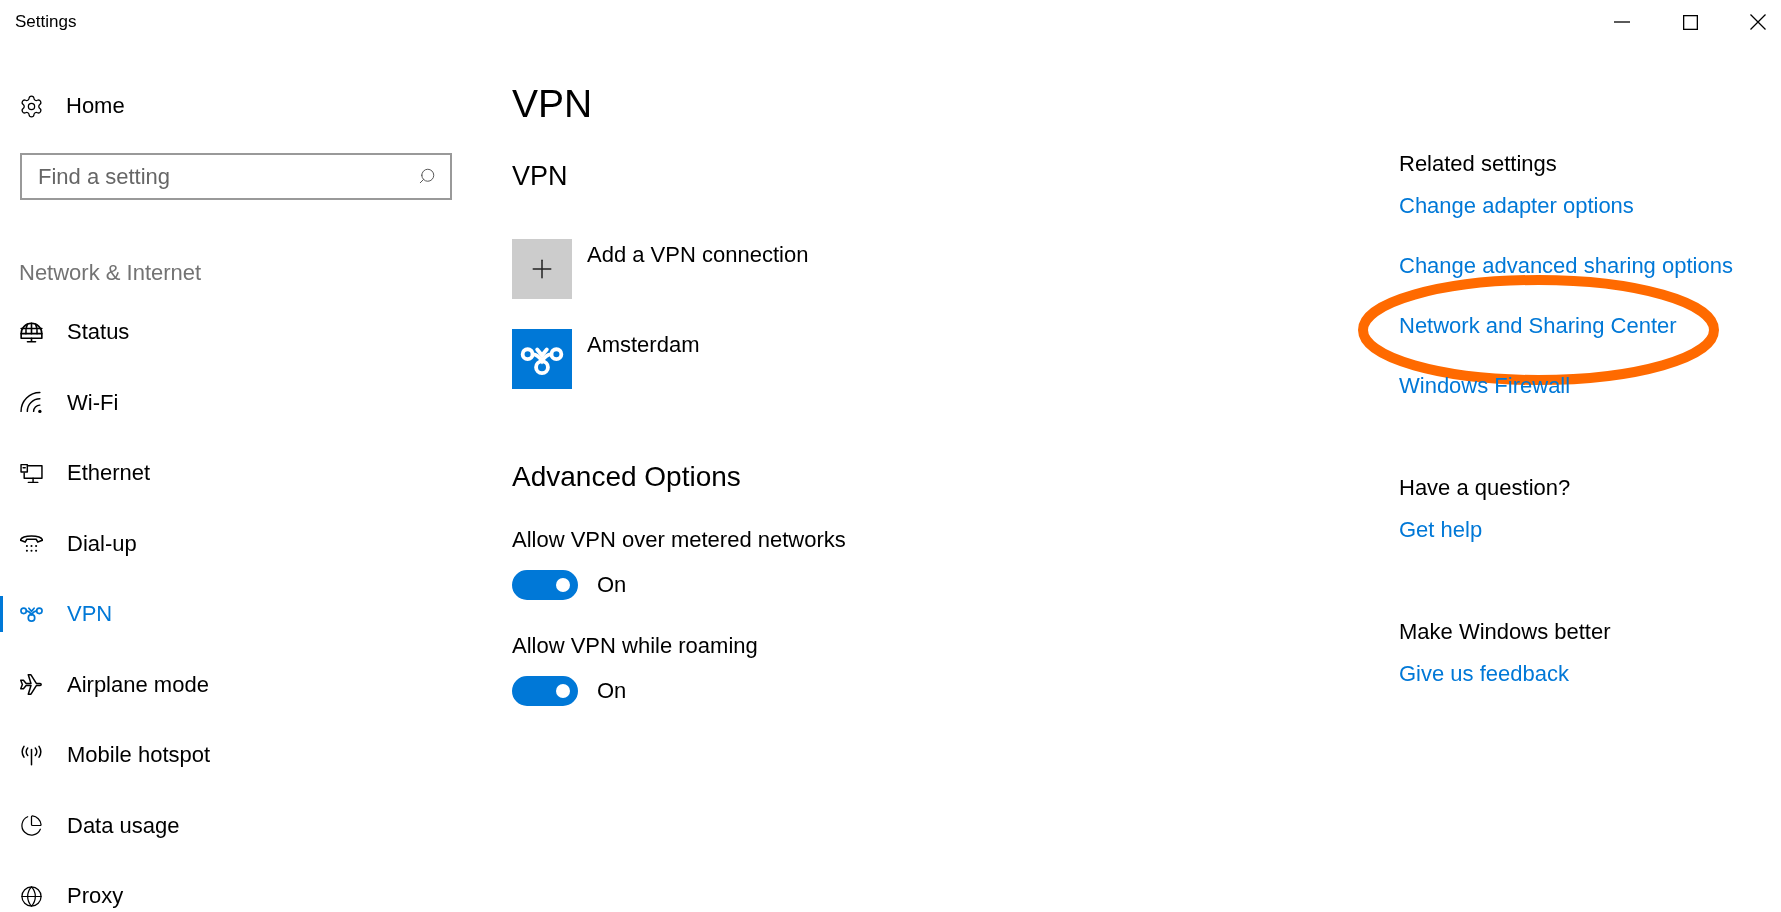 Image resolution: width=1781 pixels, height=912 pixels. Describe the element at coordinates (1478, 164) in the screenshot. I see `section-heading: Related settings` at that location.